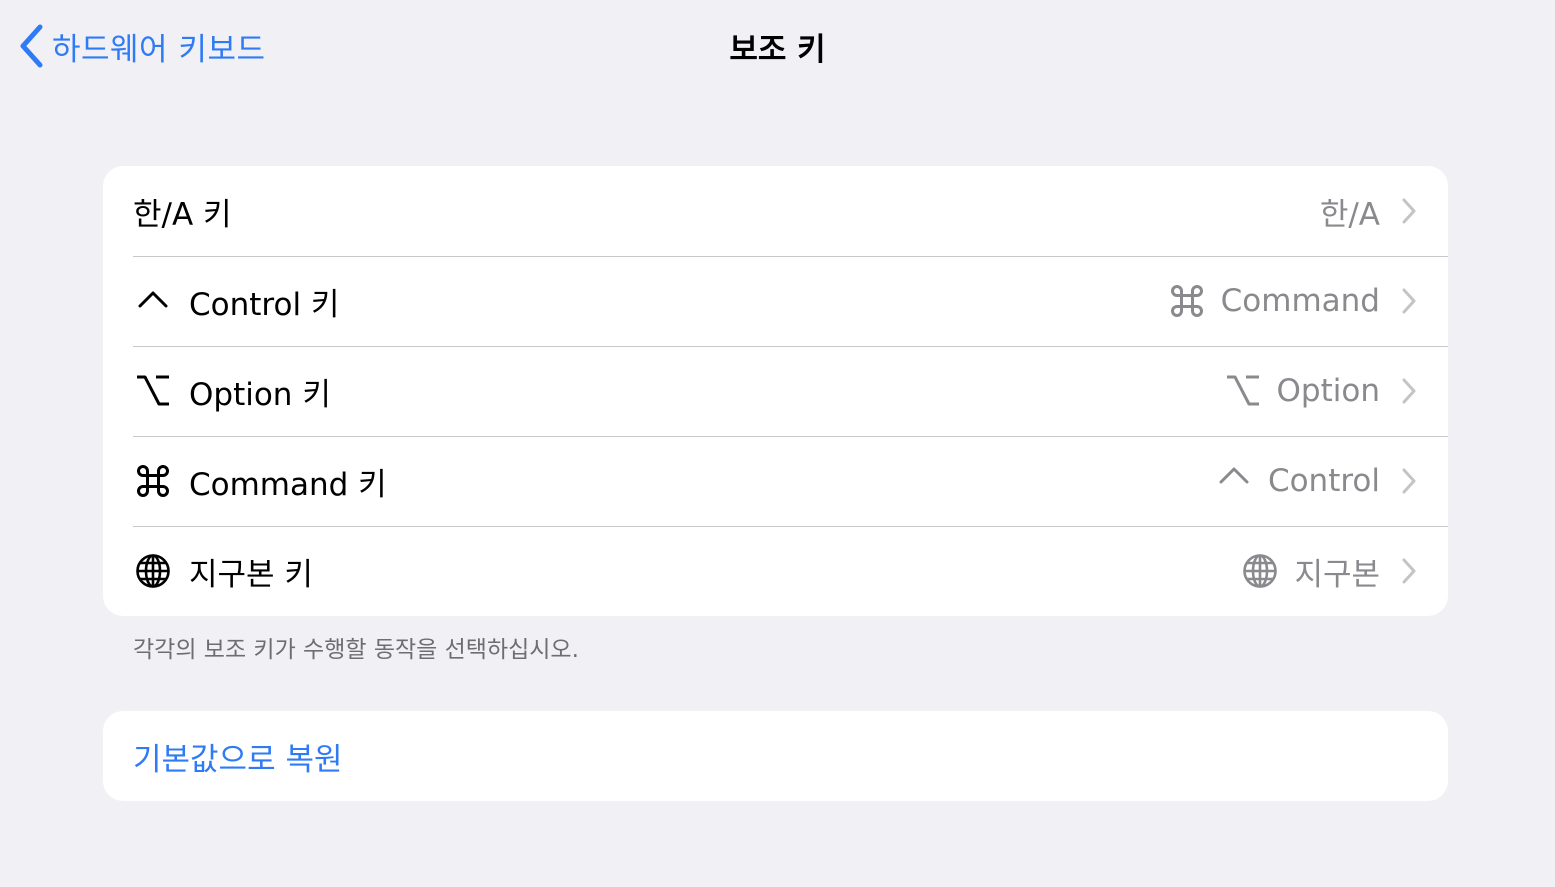 This screenshot has width=1555, height=887. What do you see at coordinates (775, 211) in the screenshot?
I see `modifier-row-han-a: 한/A 키 한/A` at bounding box center [775, 211].